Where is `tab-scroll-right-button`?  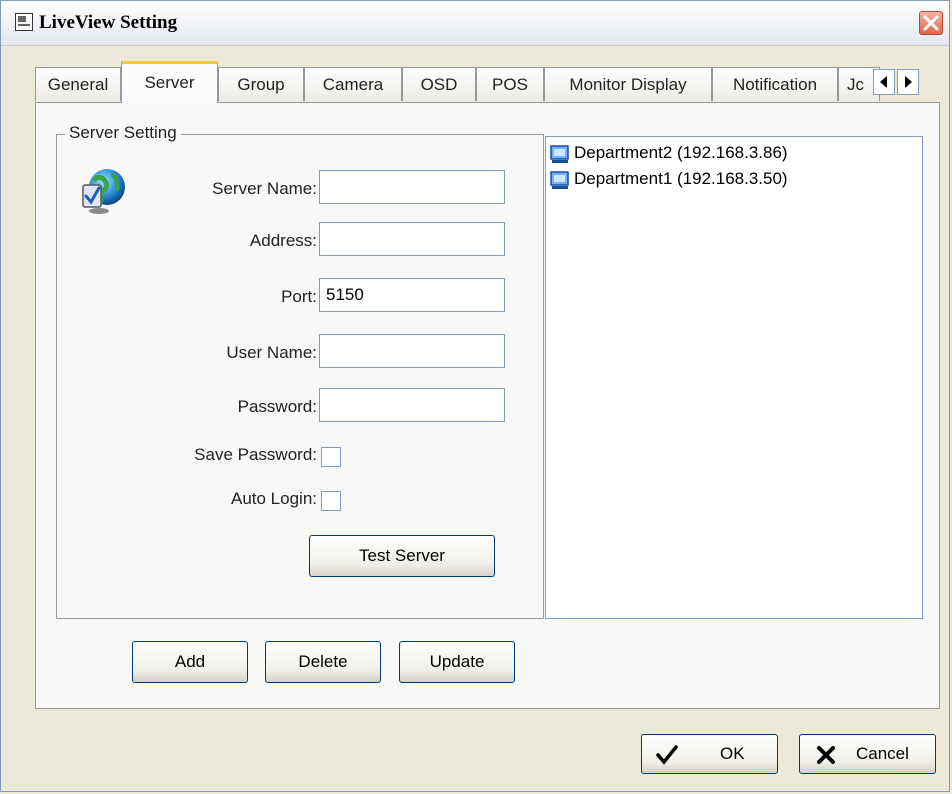 tab-scroll-right-button is located at coordinates (908, 82).